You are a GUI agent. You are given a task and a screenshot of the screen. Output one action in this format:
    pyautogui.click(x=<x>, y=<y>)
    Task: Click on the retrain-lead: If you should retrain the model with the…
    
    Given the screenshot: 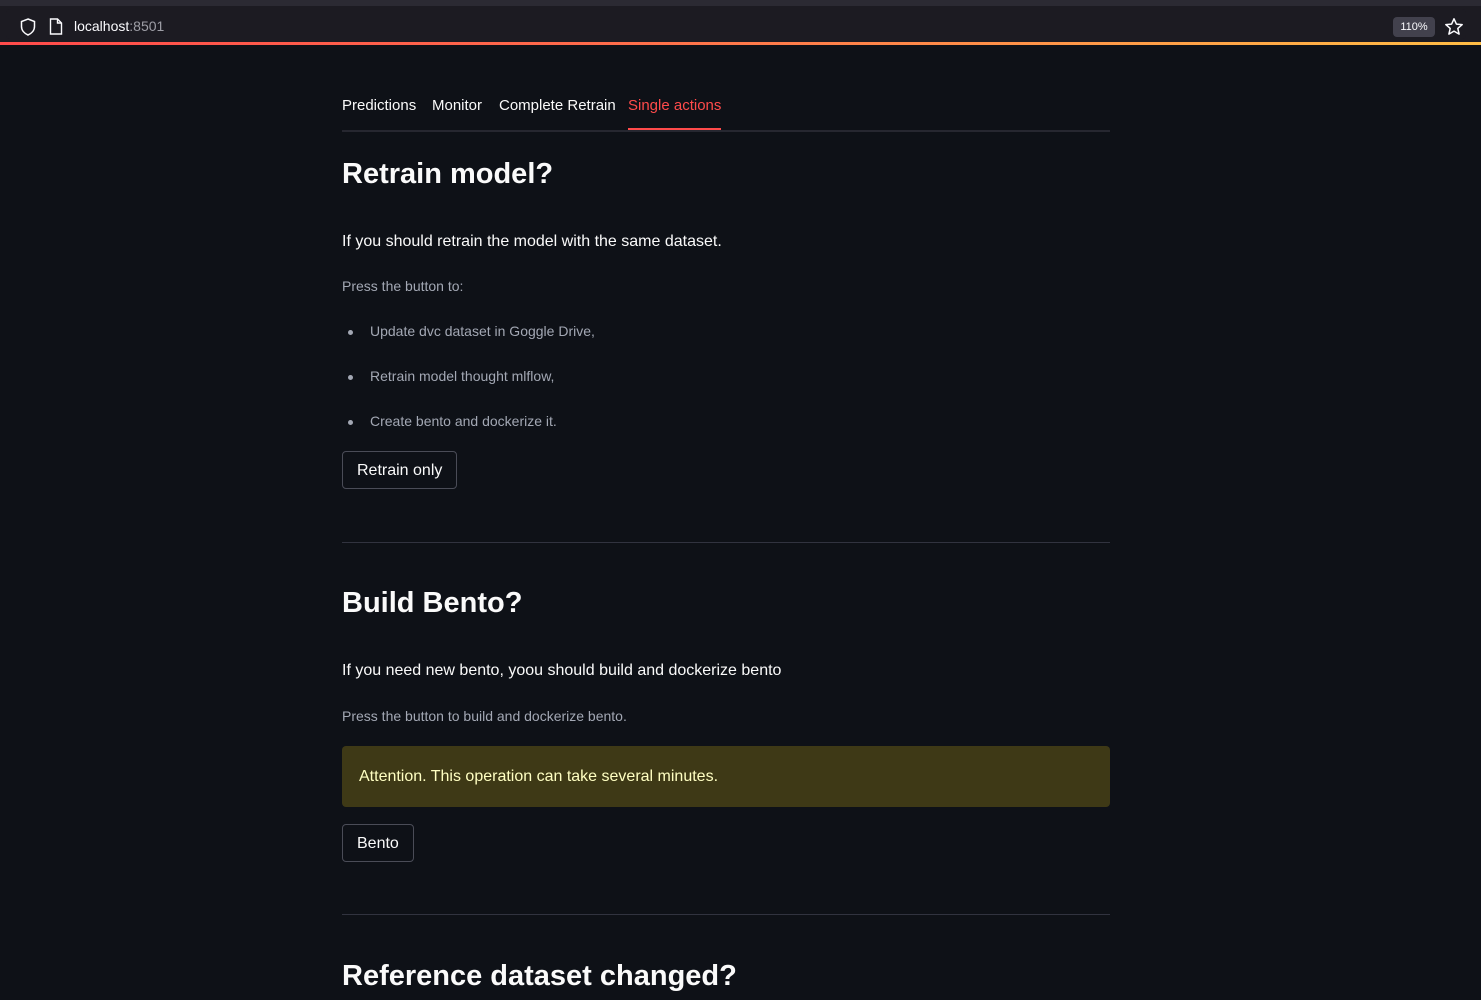 What is the action you would take?
    pyautogui.click(x=532, y=241)
    